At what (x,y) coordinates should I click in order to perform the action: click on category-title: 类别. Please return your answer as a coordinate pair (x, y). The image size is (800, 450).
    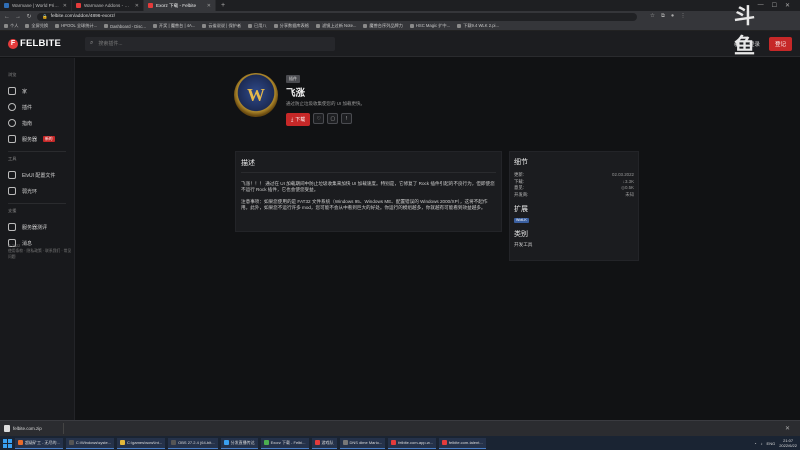
    Looking at the image, I should click on (521, 234).